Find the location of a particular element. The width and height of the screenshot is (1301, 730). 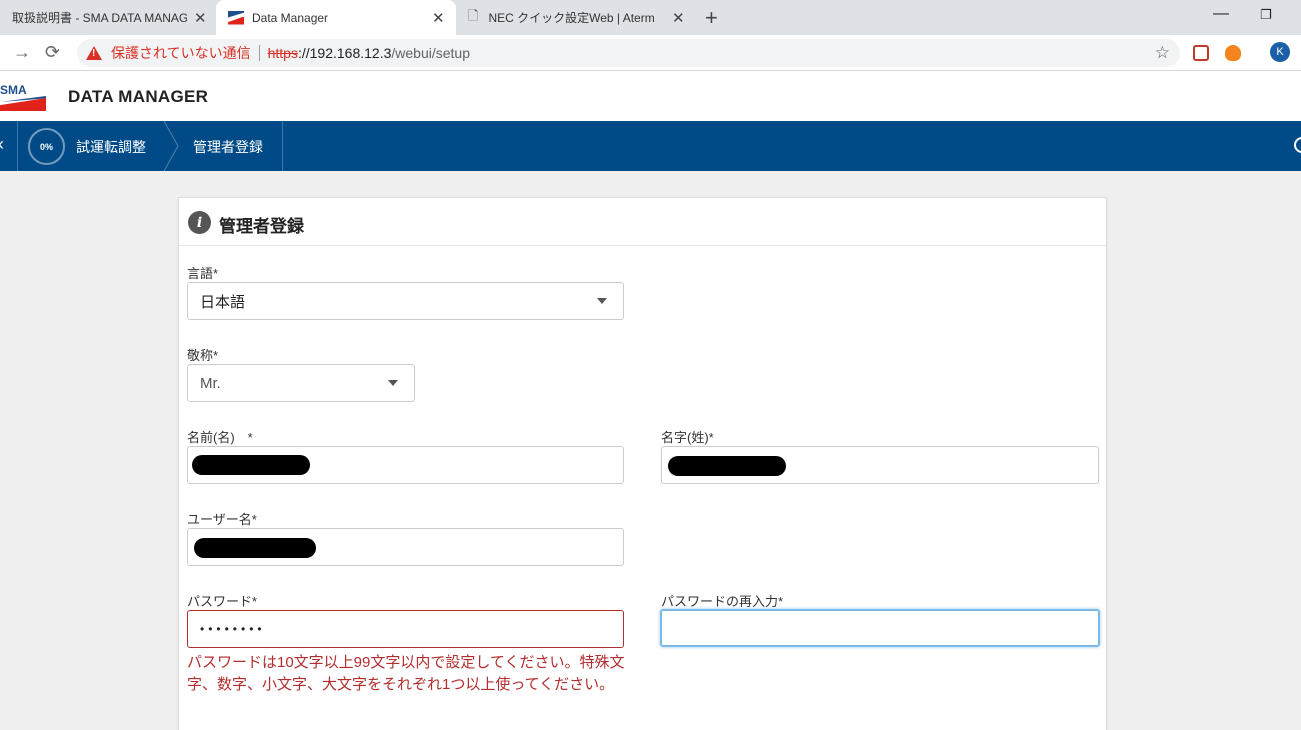

first-name-input is located at coordinates (405, 465).